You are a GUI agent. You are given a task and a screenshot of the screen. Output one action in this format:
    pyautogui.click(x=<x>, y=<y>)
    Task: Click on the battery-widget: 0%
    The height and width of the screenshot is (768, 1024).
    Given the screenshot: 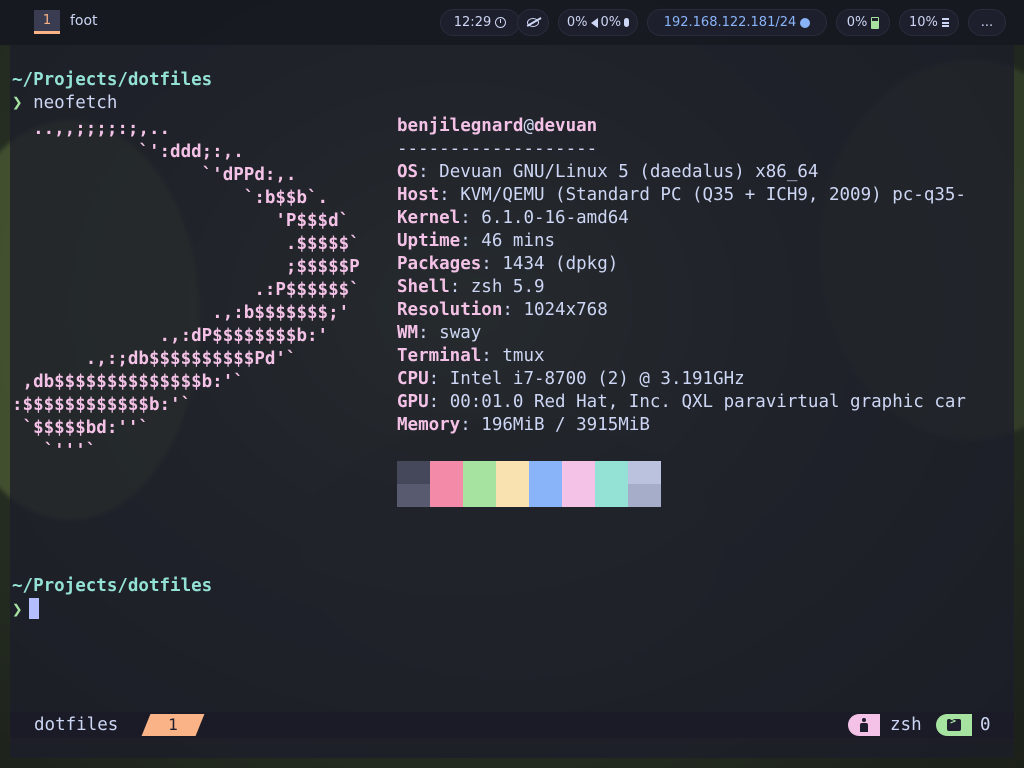 What is the action you would take?
    pyautogui.click(x=863, y=22)
    